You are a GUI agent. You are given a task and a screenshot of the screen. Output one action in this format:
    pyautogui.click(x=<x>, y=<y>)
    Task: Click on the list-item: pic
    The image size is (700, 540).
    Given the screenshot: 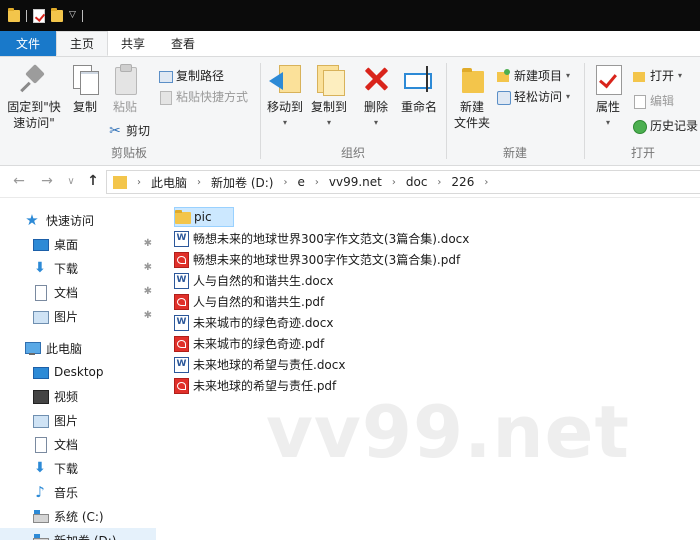 What is the action you would take?
    pyautogui.click(x=204, y=217)
    